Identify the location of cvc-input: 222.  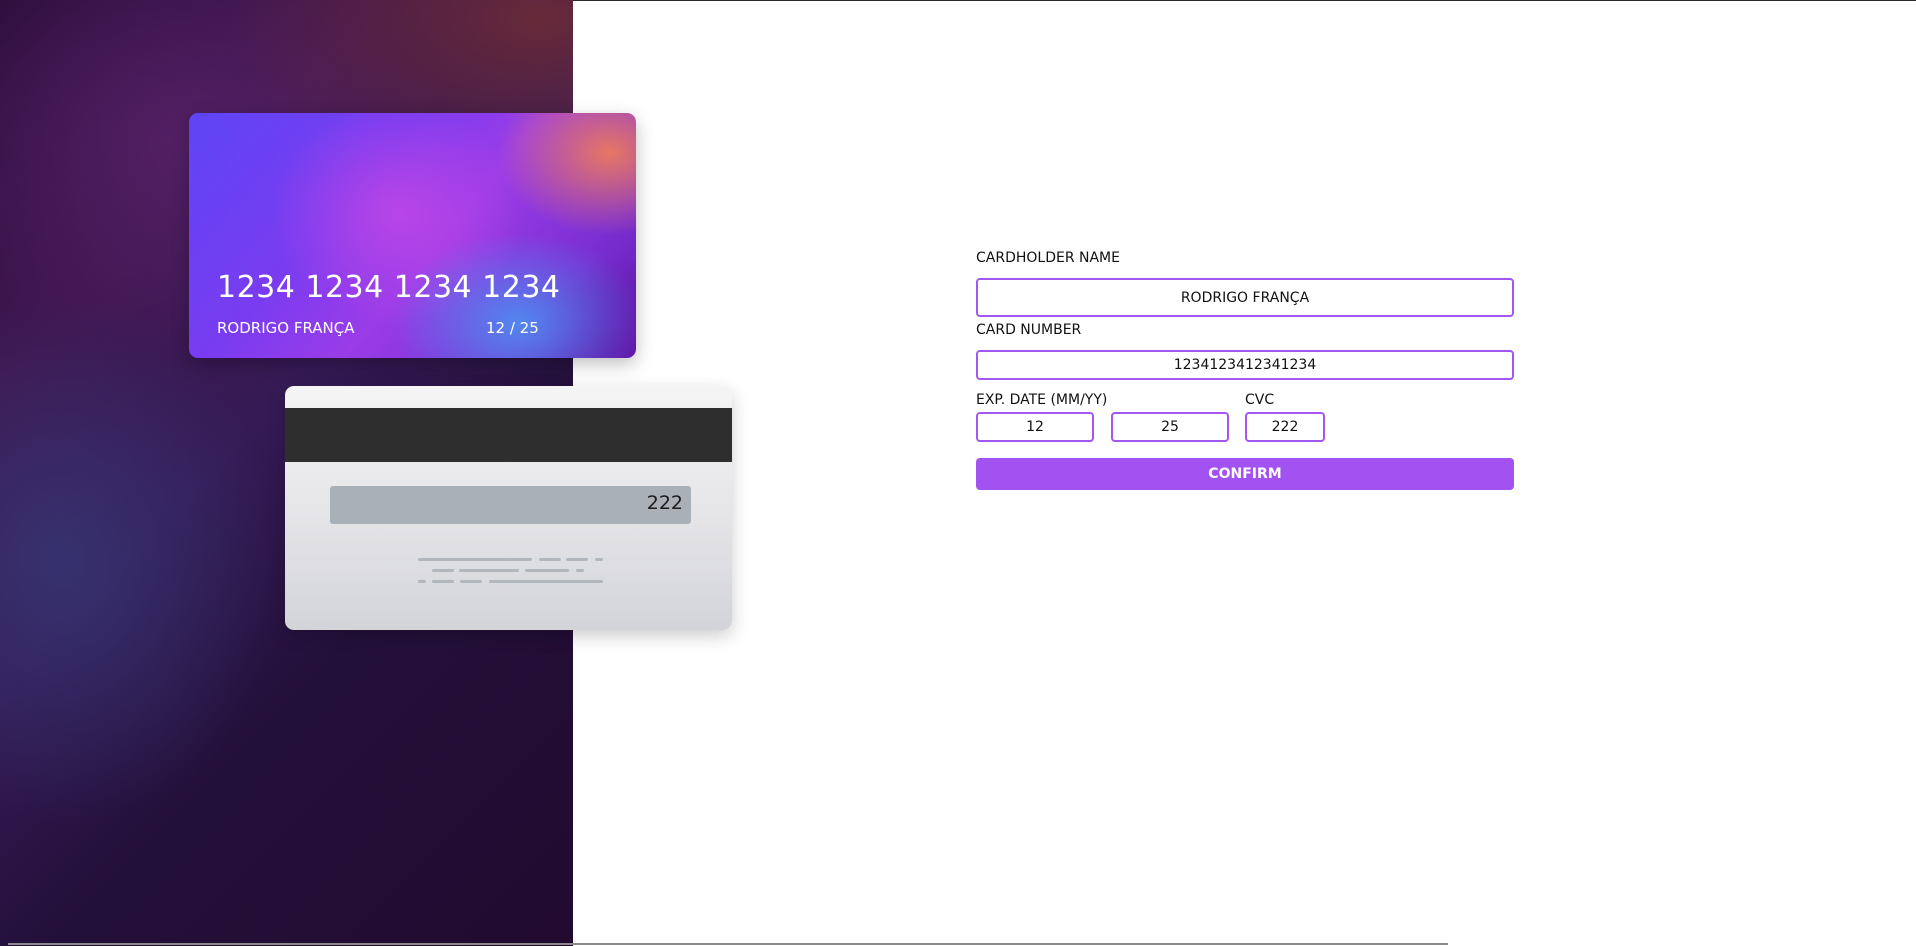
(1285, 427).